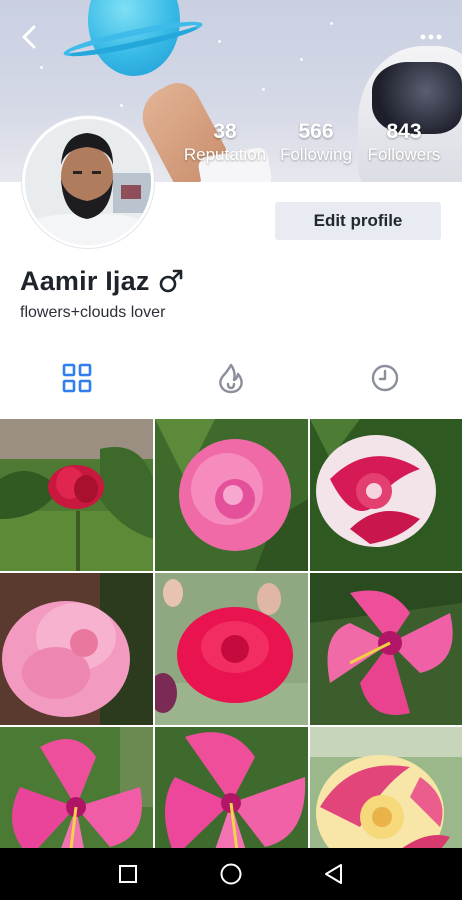 This screenshot has width=462, height=900. What do you see at coordinates (404, 131) in the screenshot?
I see `stat-followers-value: 843` at bounding box center [404, 131].